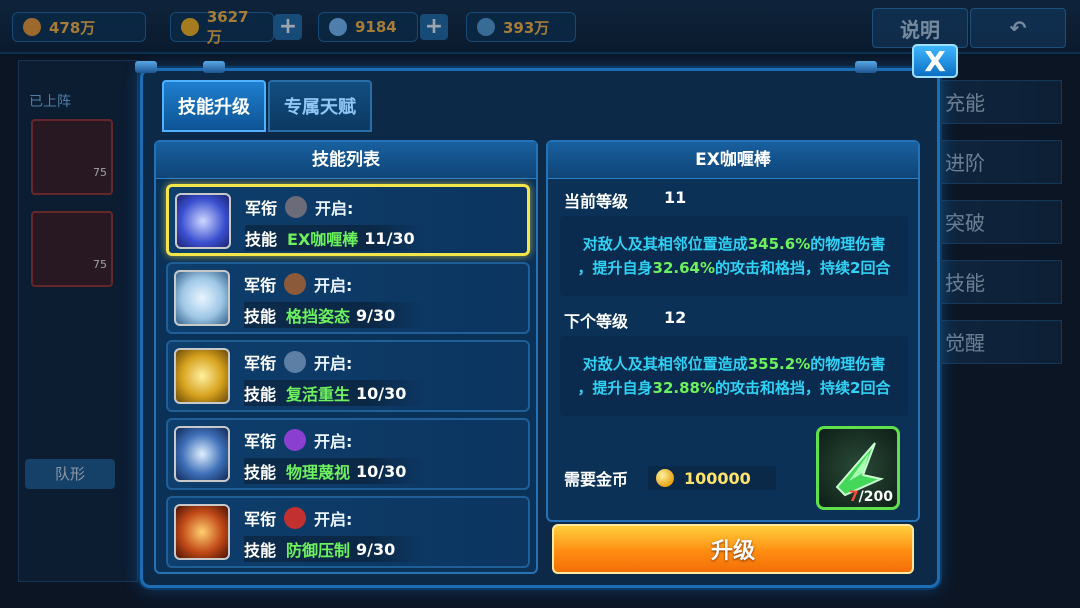 The height and width of the screenshot is (608, 1080). I want to click on back-button: ↶, so click(1018, 28).